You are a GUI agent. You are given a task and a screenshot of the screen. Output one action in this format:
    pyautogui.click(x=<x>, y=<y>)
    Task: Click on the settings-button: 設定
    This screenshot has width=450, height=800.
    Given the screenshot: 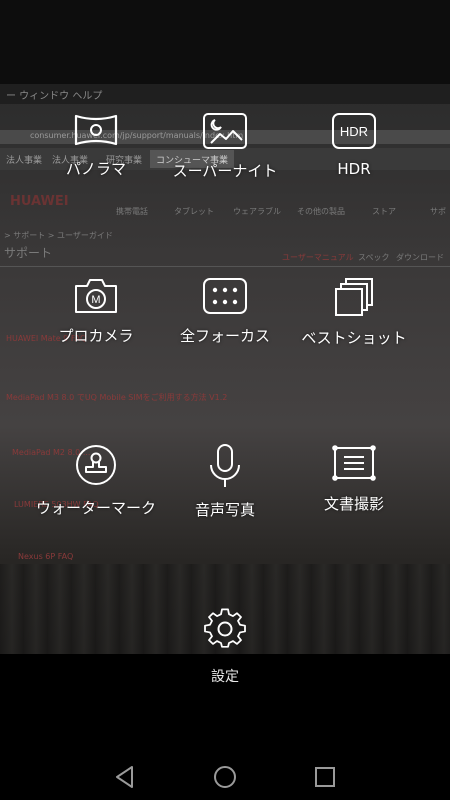 What is the action you would take?
    pyautogui.click(x=225, y=647)
    